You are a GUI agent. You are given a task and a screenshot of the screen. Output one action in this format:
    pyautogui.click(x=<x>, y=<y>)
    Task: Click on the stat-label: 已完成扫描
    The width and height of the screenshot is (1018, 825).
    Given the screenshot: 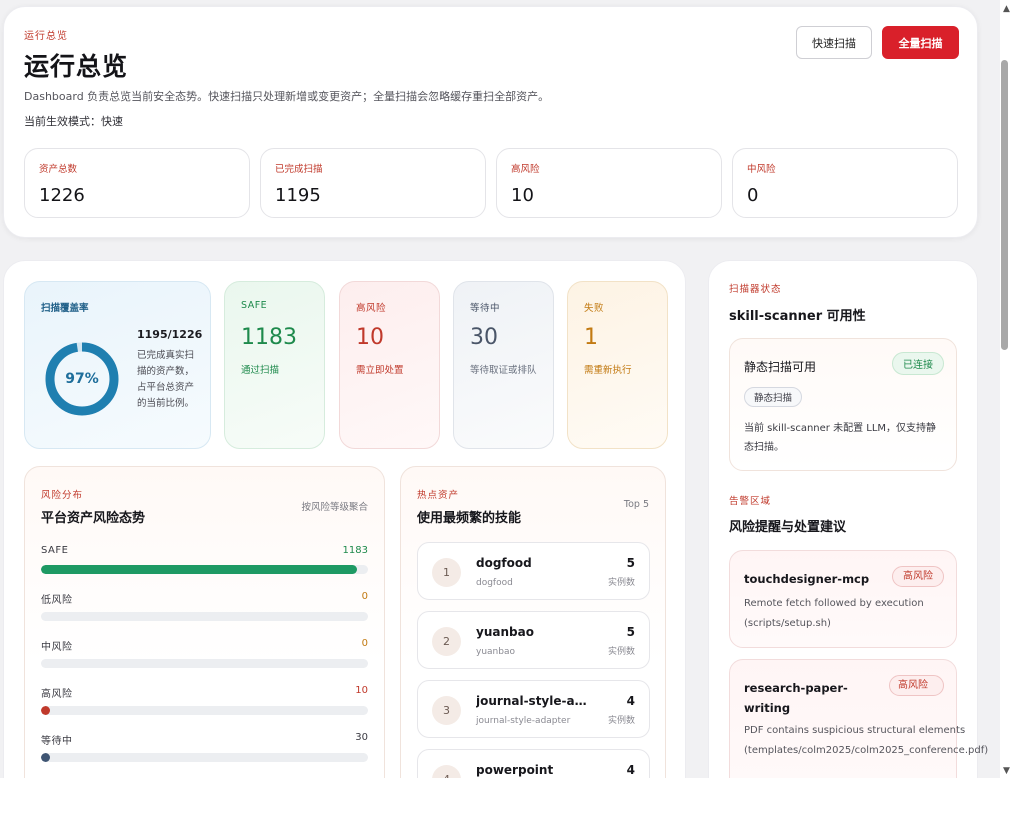 What is the action you would take?
    pyautogui.click(x=299, y=169)
    